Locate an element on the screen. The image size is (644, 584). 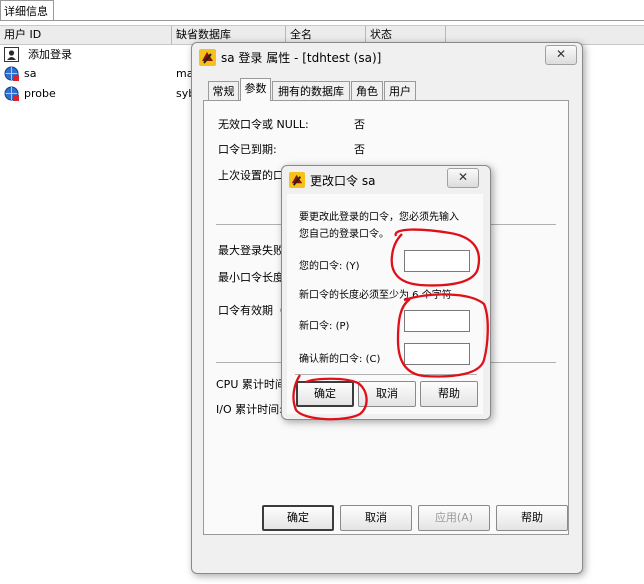
expired-value: 否 is located at coordinates (359, 149).